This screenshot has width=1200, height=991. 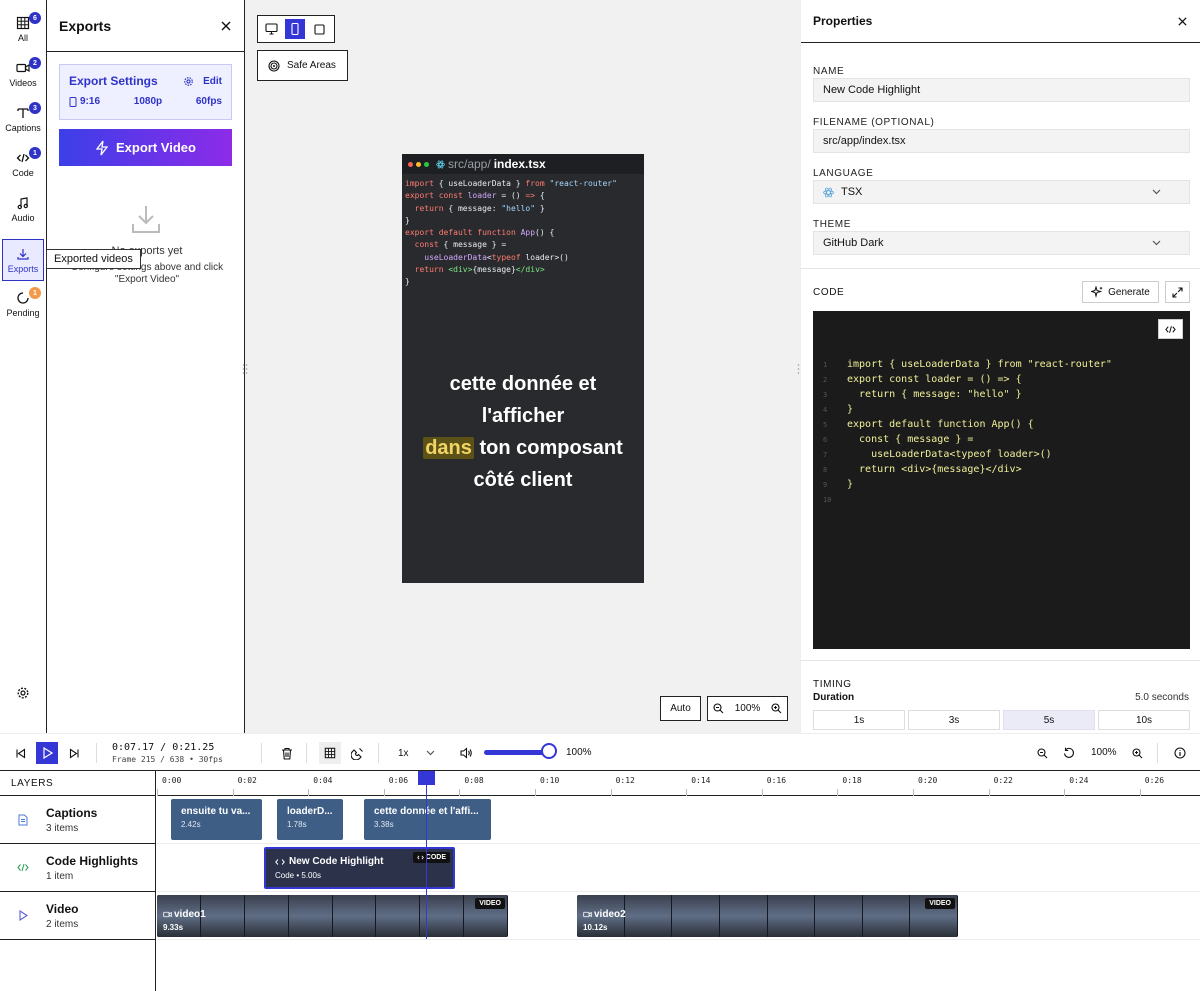 I want to click on video-clip: video1 9.33s VIDEO, so click(x=332, y=916).